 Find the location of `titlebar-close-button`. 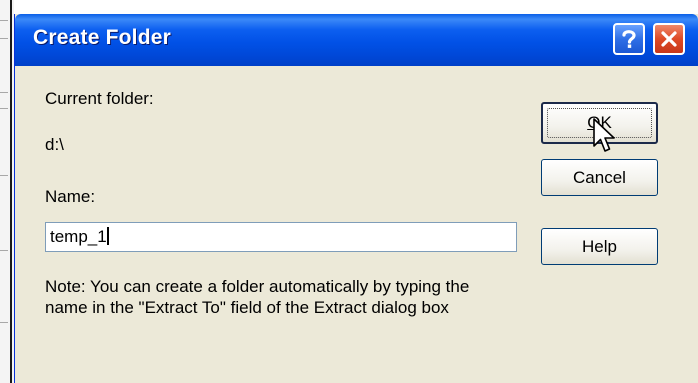

titlebar-close-button is located at coordinates (669, 39).